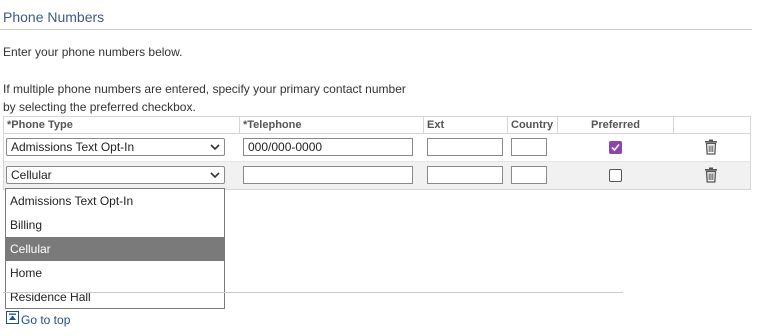  What do you see at coordinates (466, 125) in the screenshot?
I see `header-ext: Ext` at bounding box center [466, 125].